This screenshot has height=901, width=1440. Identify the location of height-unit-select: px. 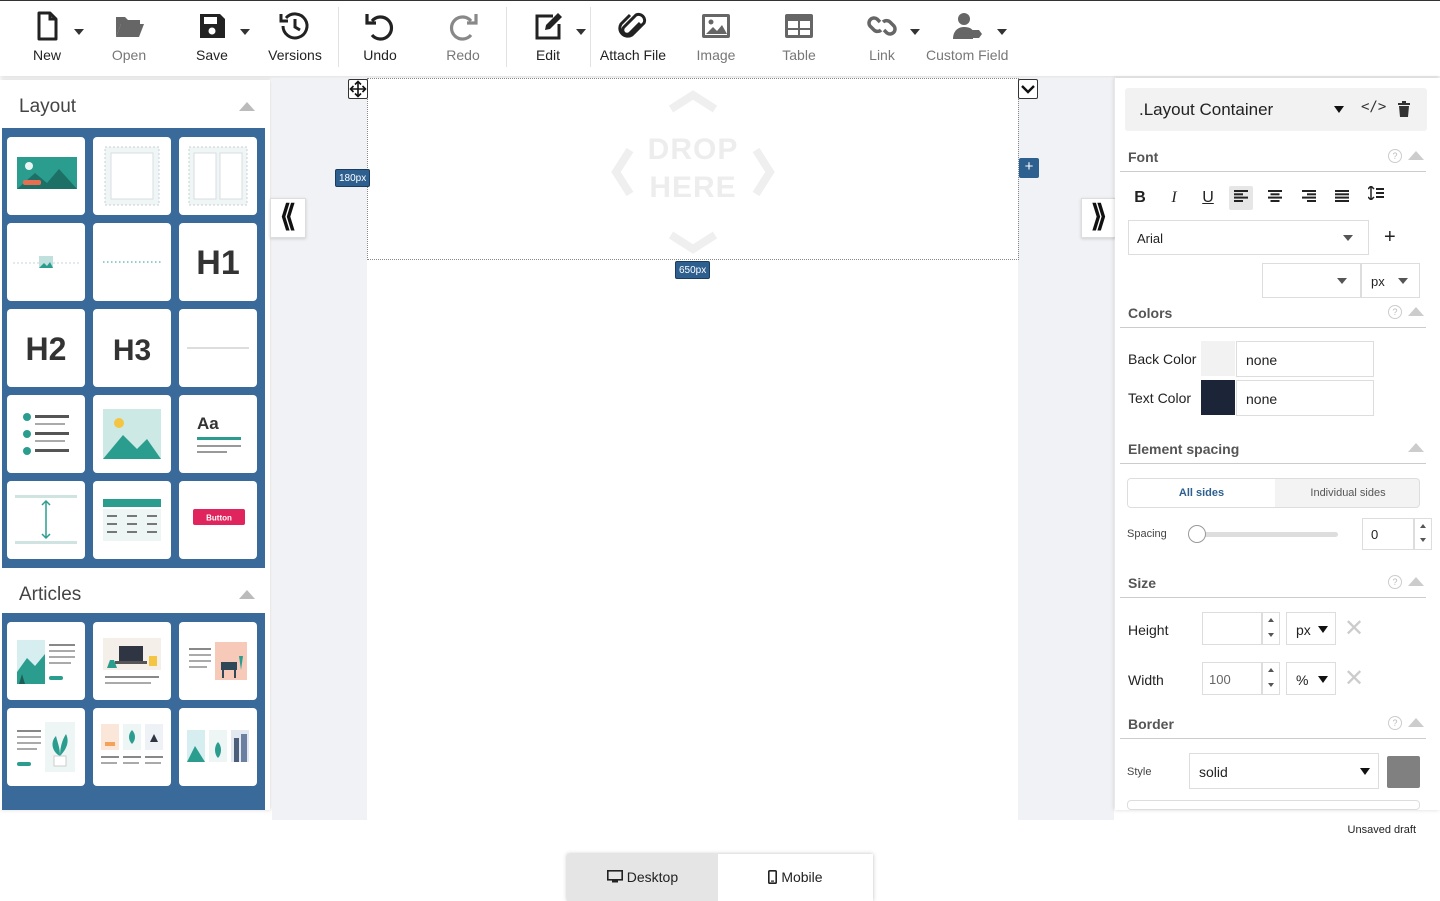
(1311, 628).